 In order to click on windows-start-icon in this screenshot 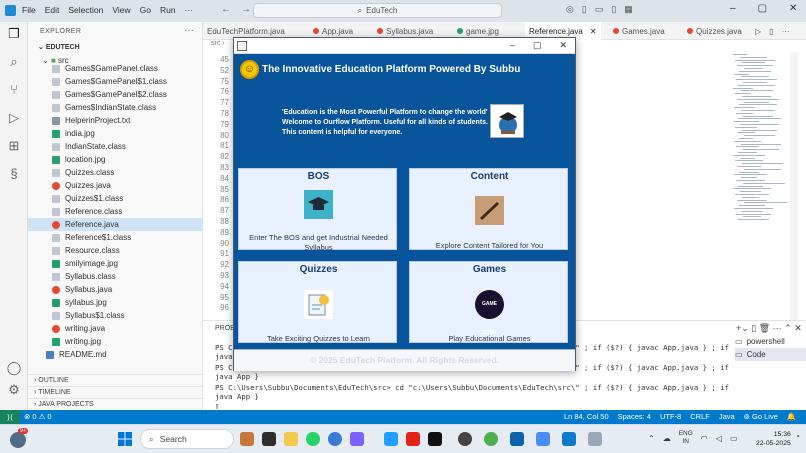, I will do `click(125, 439)`.